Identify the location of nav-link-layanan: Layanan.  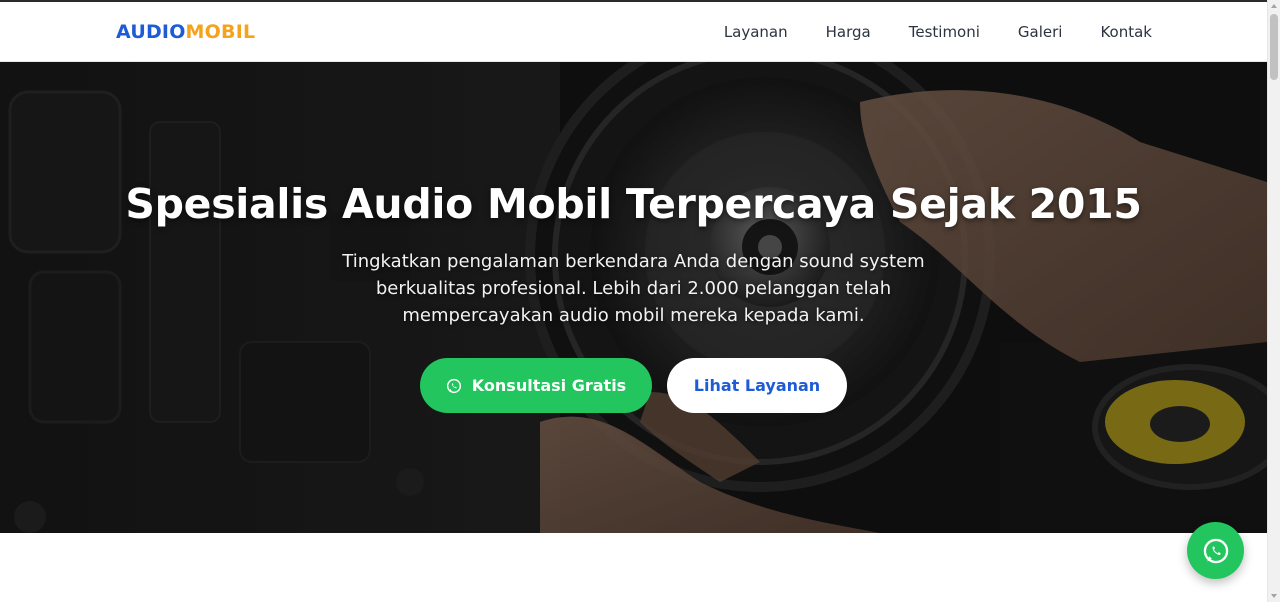
(756, 32).